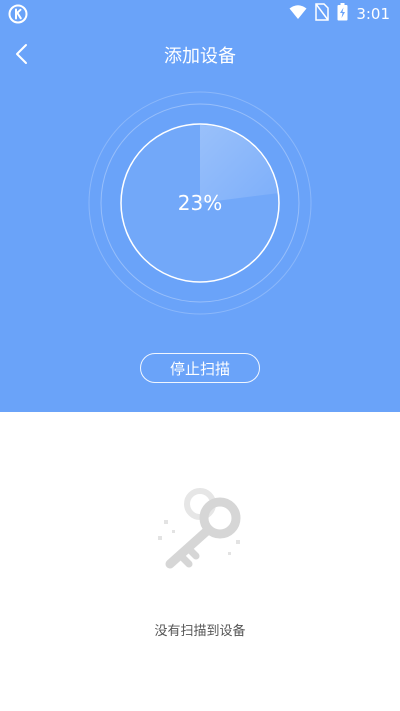  Describe the element at coordinates (298, 14) in the screenshot. I see `wifi-icon` at that location.